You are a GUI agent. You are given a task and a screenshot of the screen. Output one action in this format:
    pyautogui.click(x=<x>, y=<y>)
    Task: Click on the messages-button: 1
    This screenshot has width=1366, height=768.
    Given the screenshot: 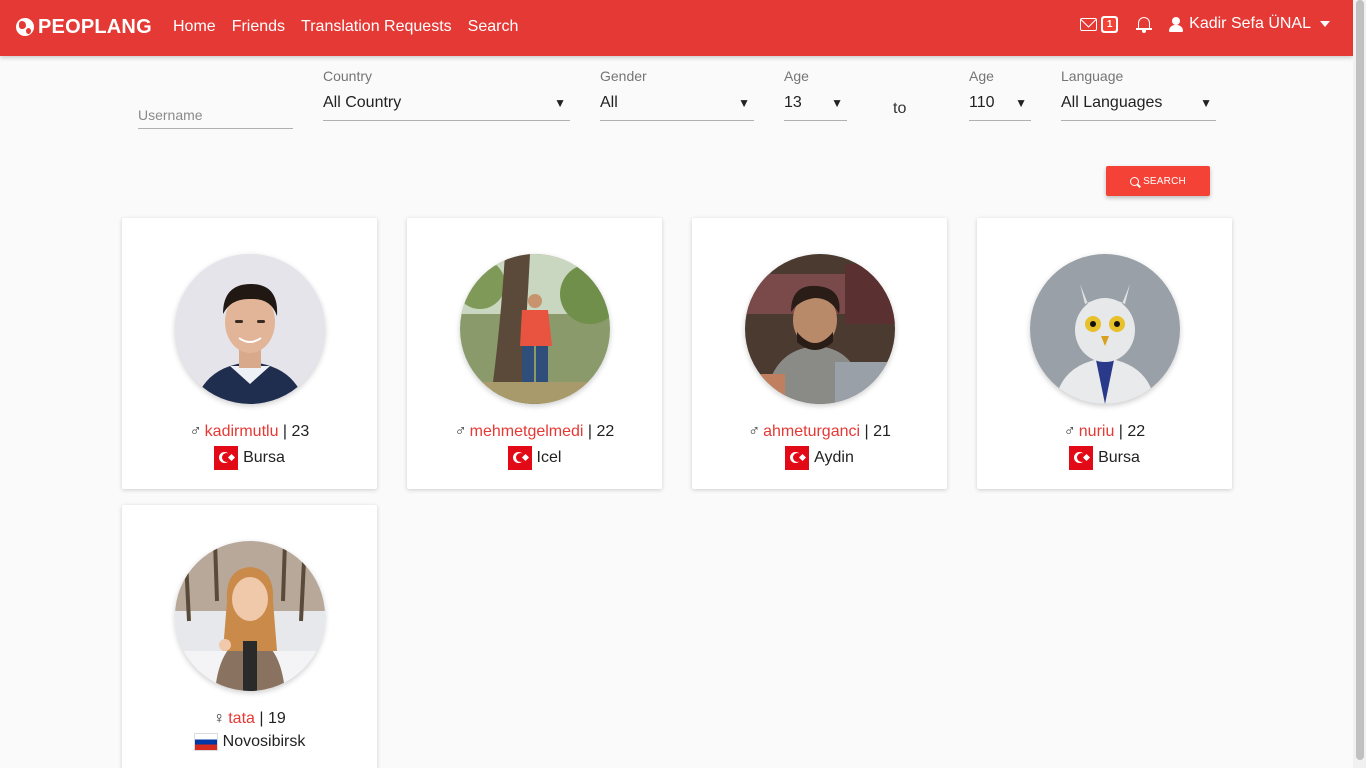 What is the action you would take?
    pyautogui.click(x=1099, y=24)
    